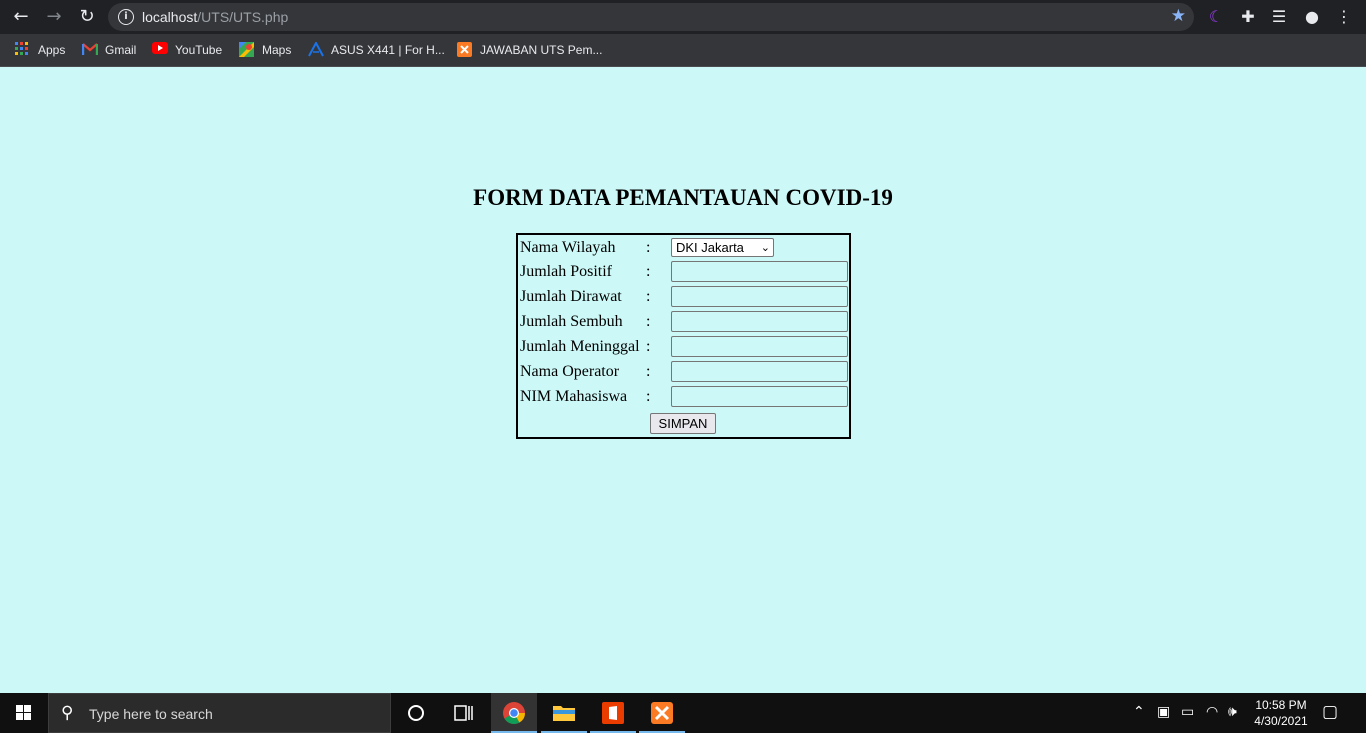 Image resolution: width=1366 pixels, height=733 pixels. I want to click on reload-icon: ↻, so click(87, 17).